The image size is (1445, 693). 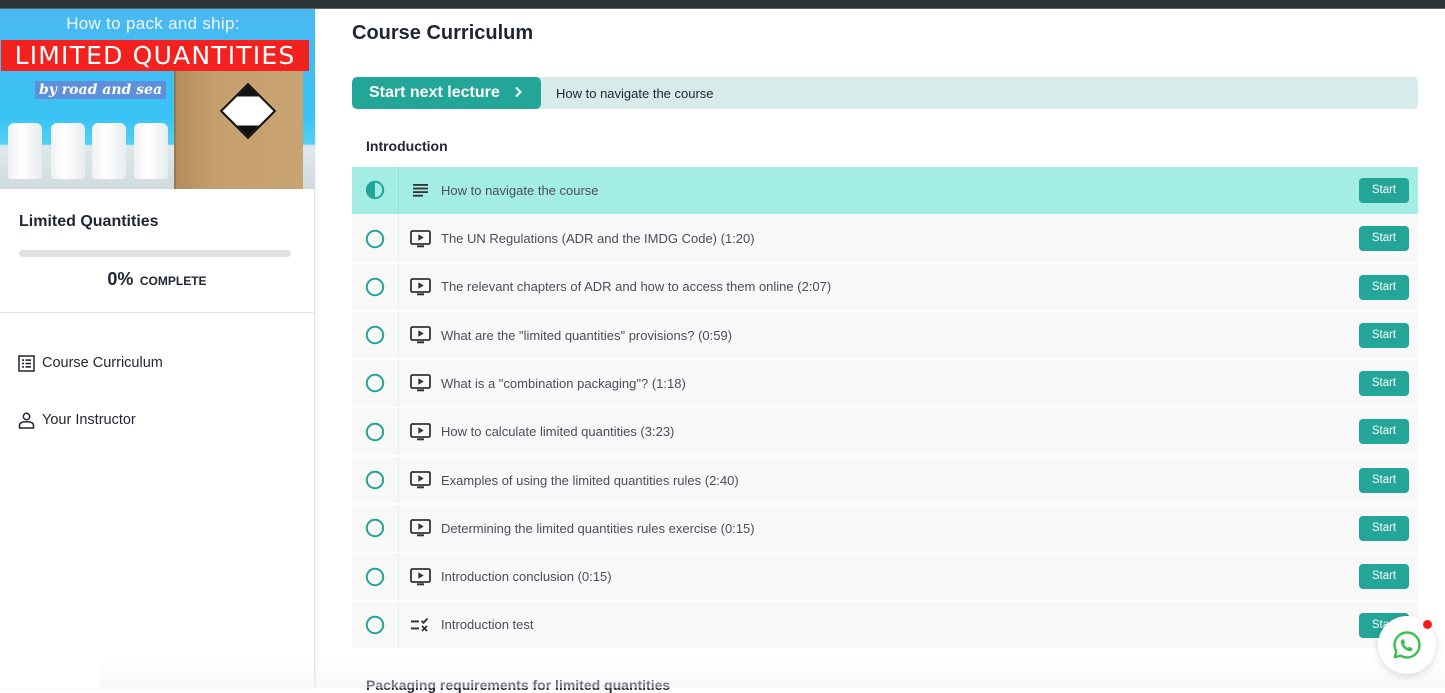 What do you see at coordinates (885, 190) in the screenshot?
I see `lecture-row: How to navigate the course Start` at bounding box center [885, 190].